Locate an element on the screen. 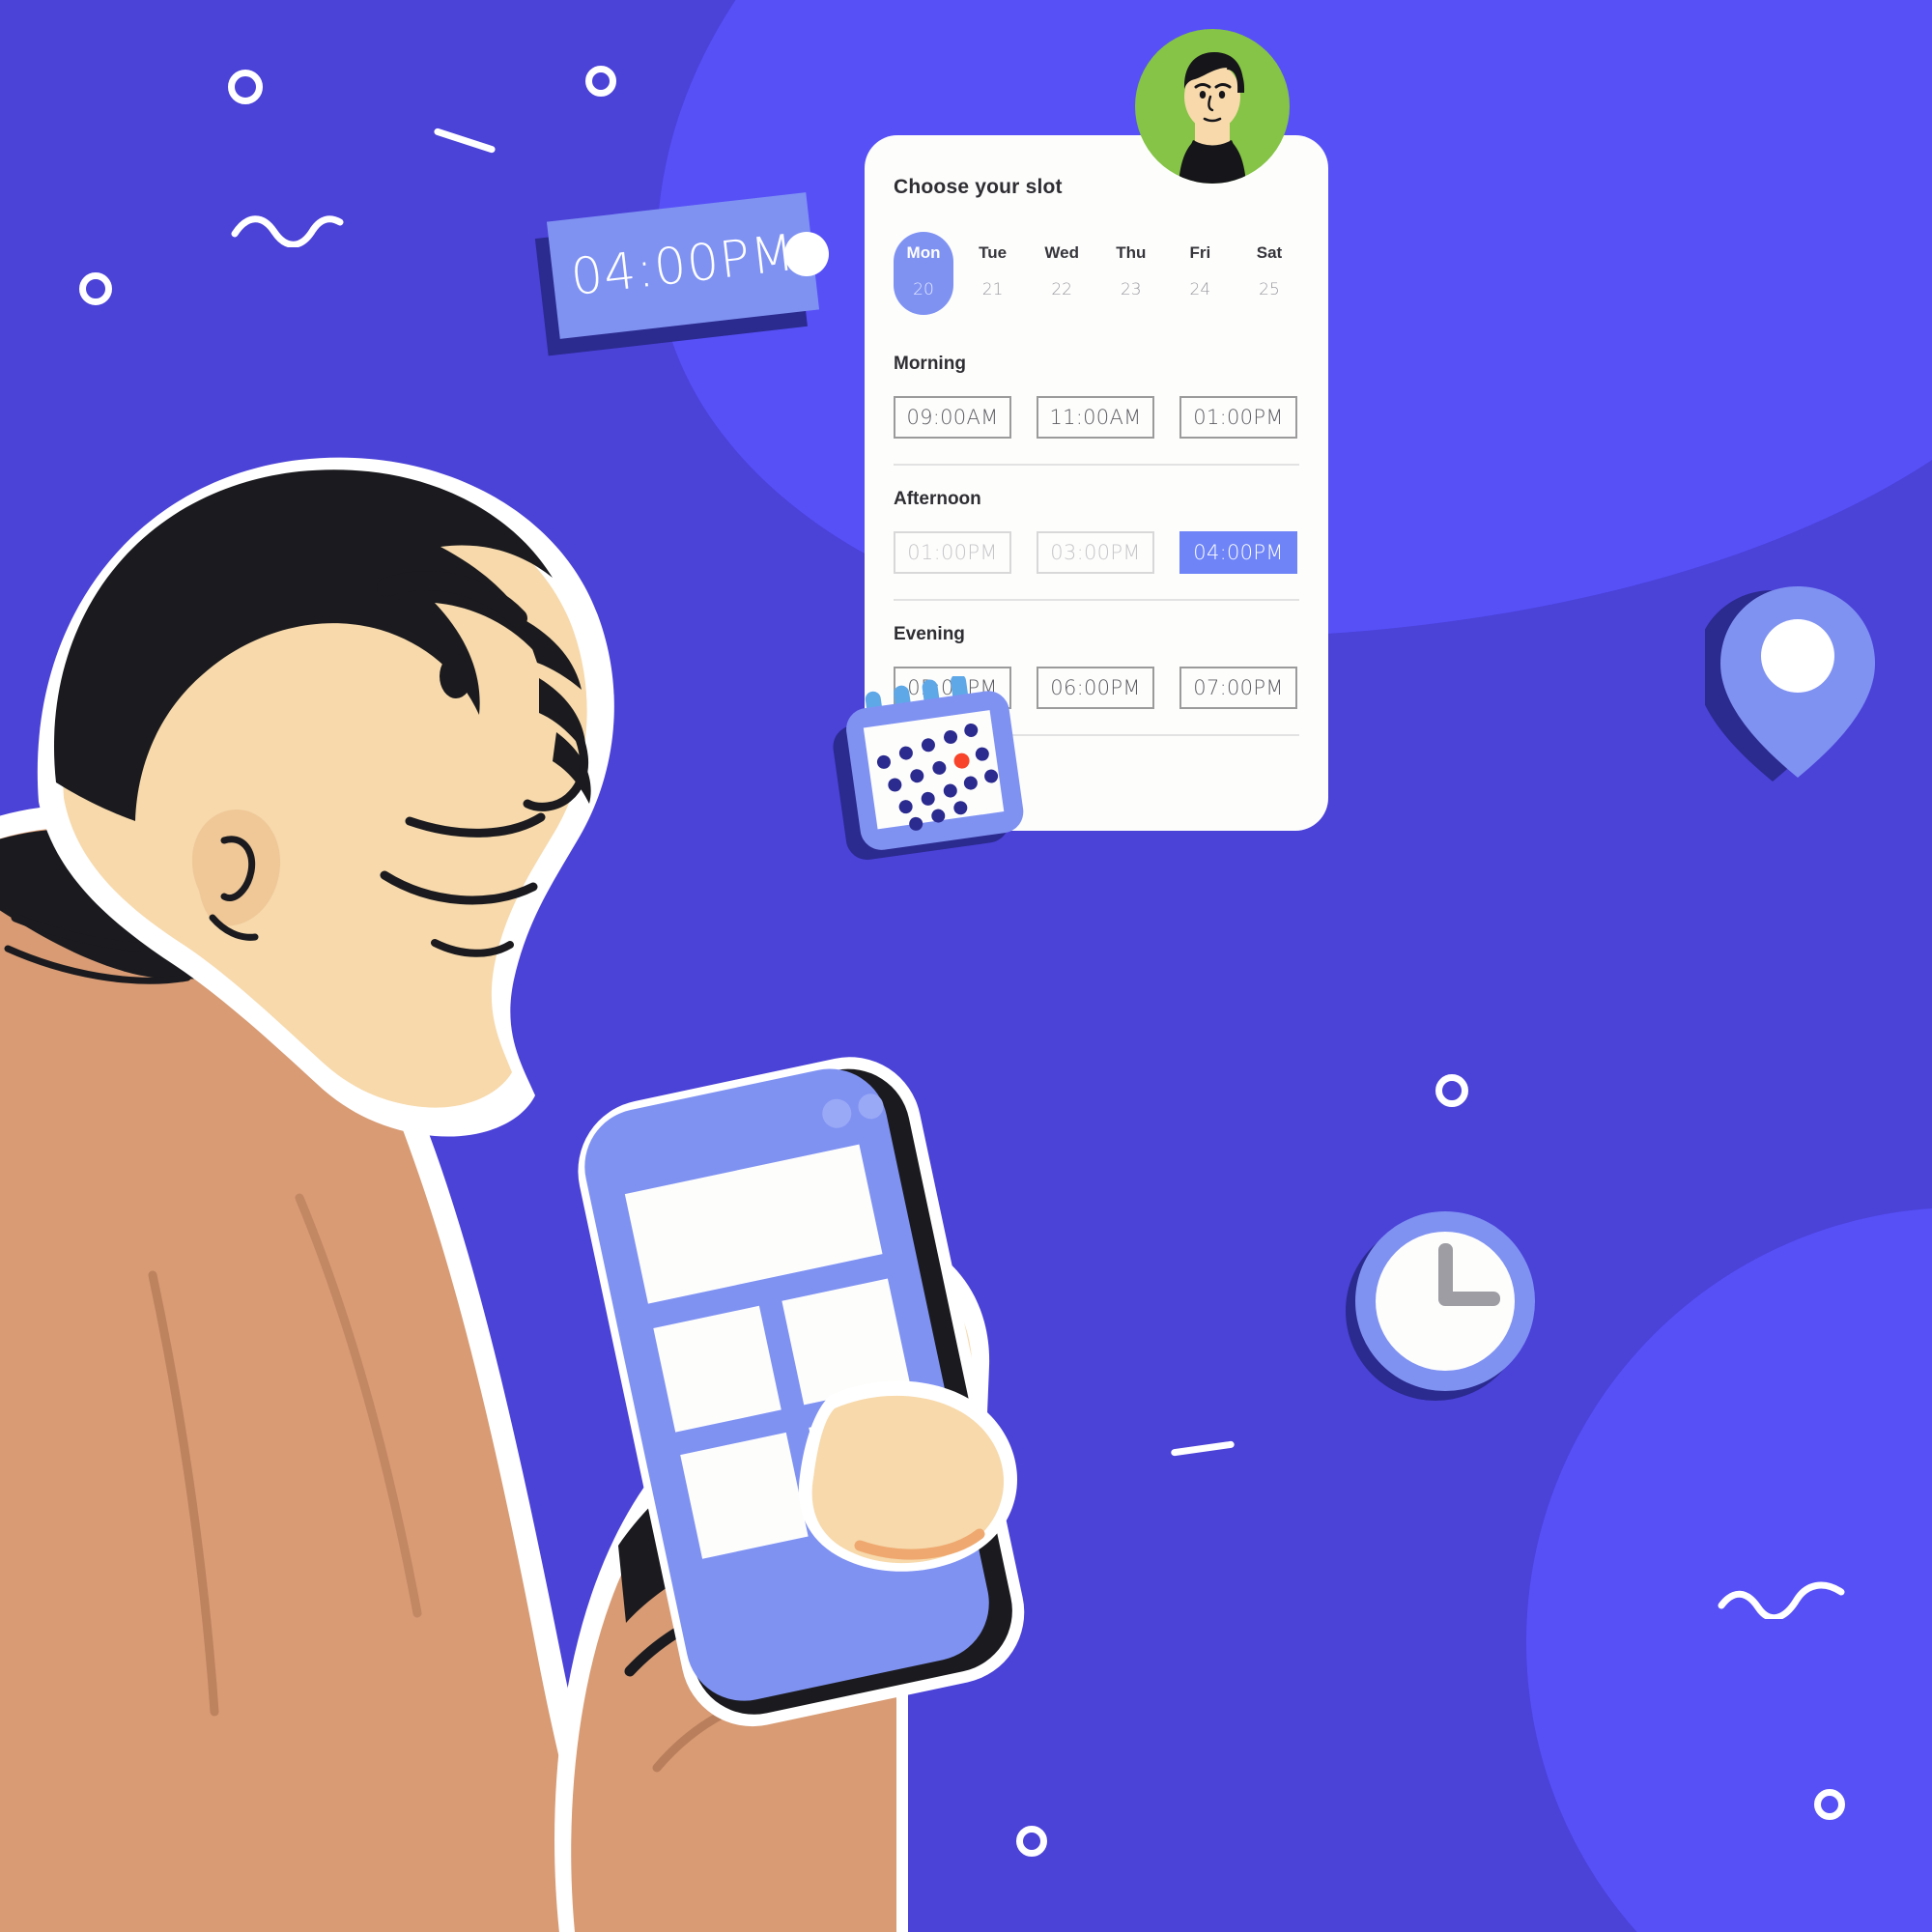  day-number: 23 is located at coordinates (1131, 289).